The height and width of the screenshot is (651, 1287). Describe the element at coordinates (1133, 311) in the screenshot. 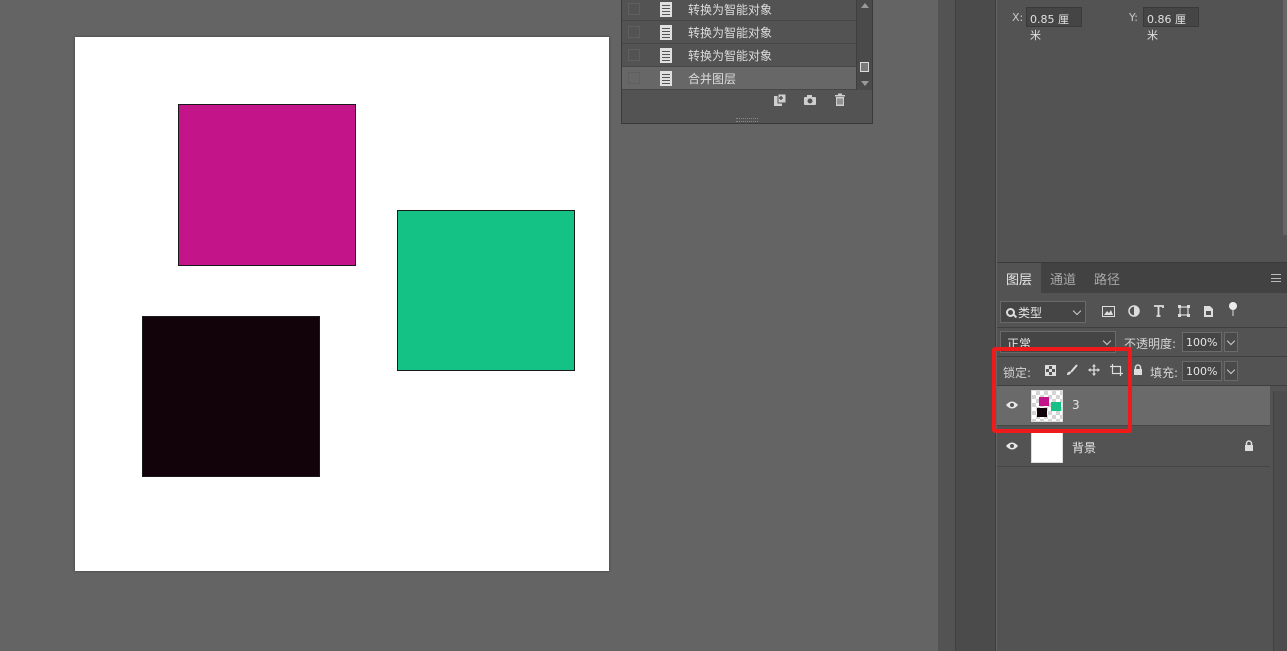

I see `adjustment-filter-icon` at that location.